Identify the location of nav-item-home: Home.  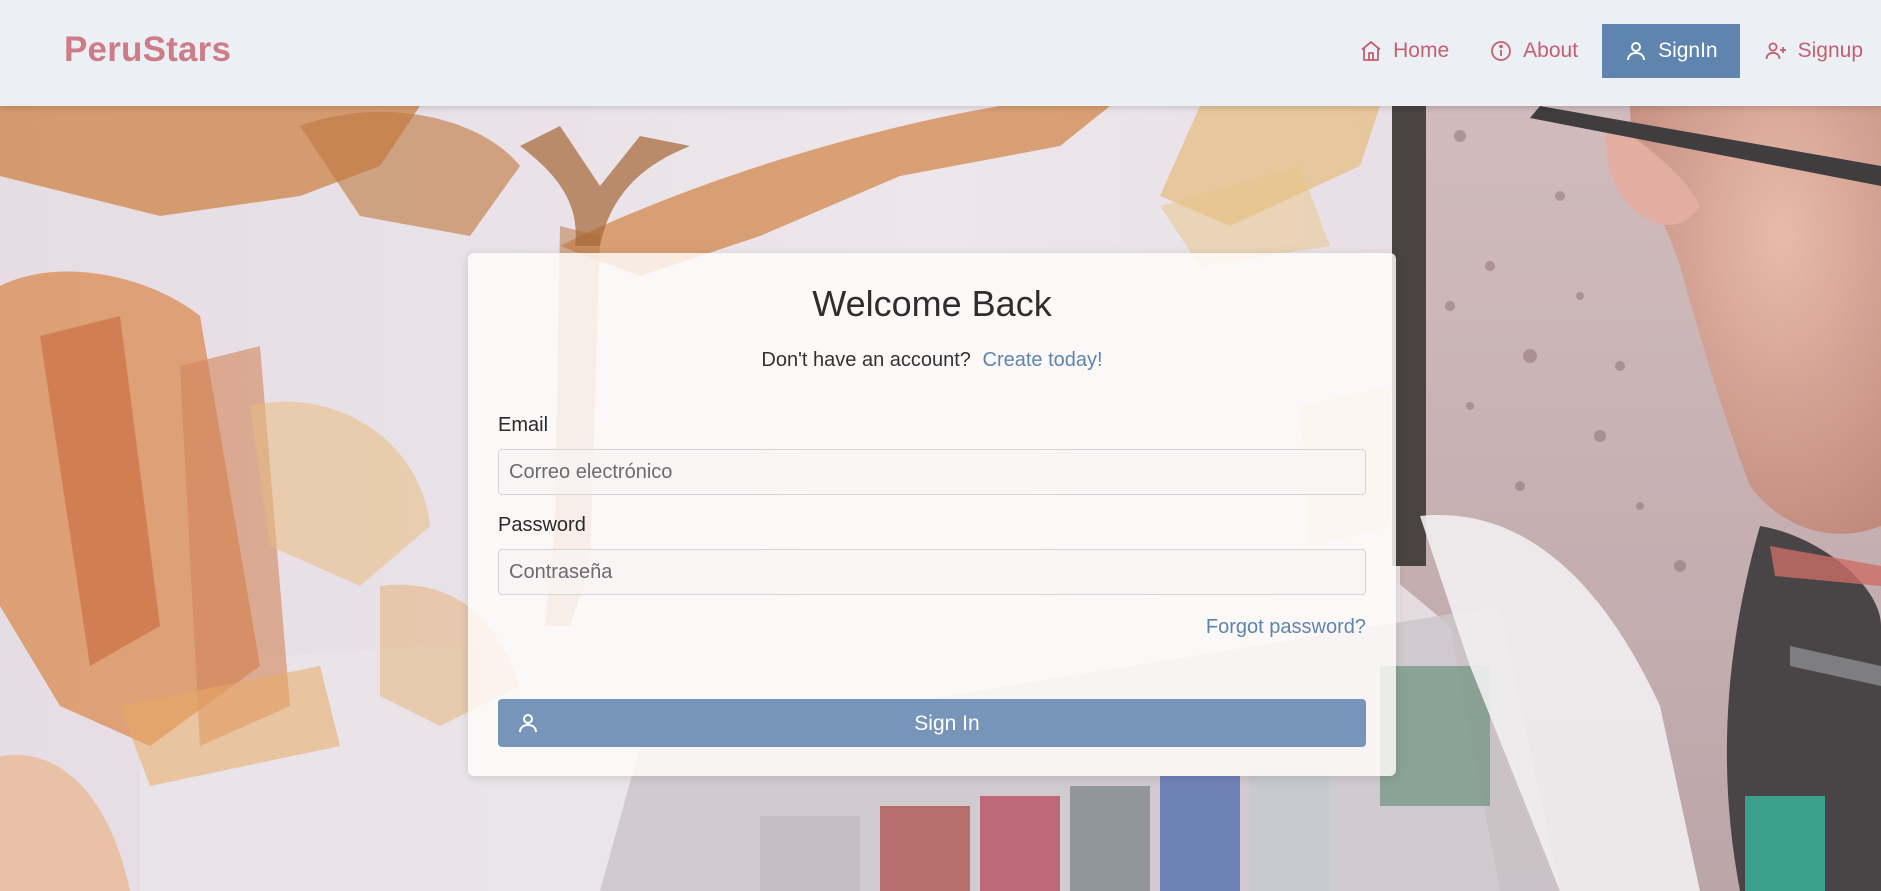
(1404, 51).